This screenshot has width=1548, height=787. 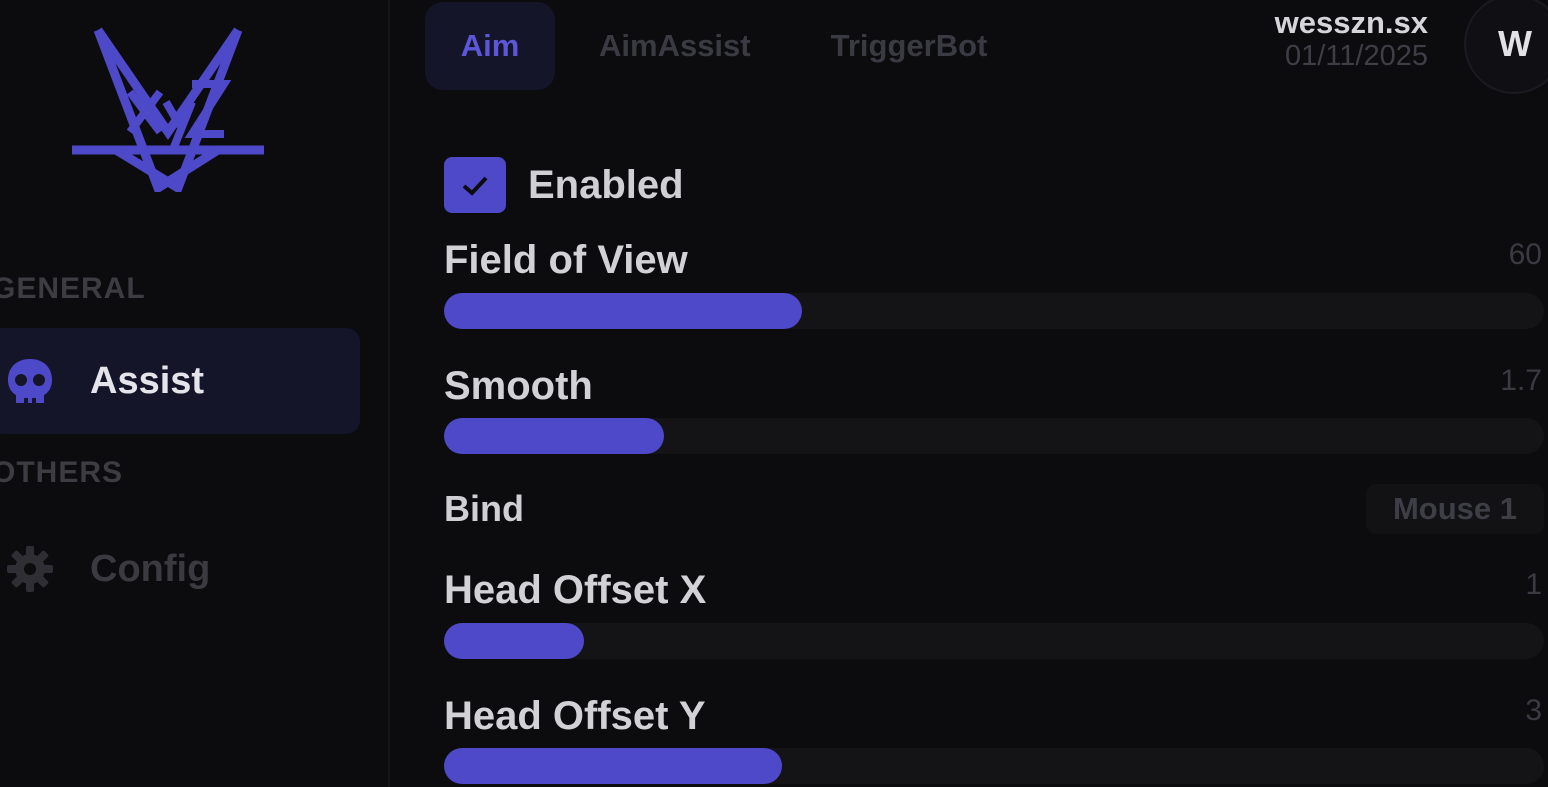 I want to click on pentagram-logo-icon, so click(x=168, y=109).